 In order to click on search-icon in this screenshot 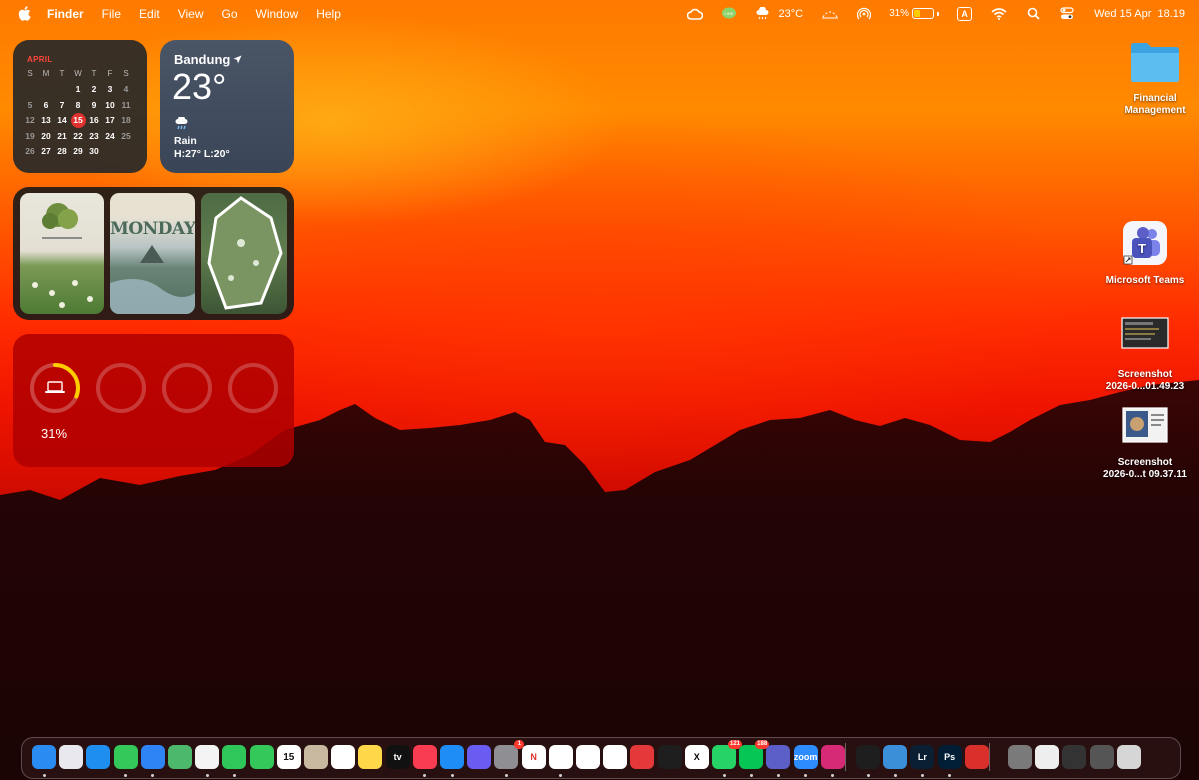, I will do `click(1033, 14)`.